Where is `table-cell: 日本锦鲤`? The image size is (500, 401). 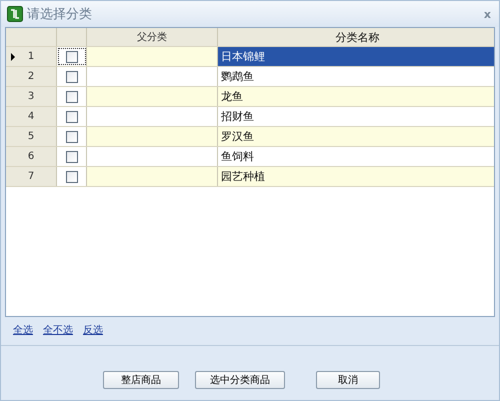 table-cell: 日本锦鲤 is located at coordinates (356, 56).